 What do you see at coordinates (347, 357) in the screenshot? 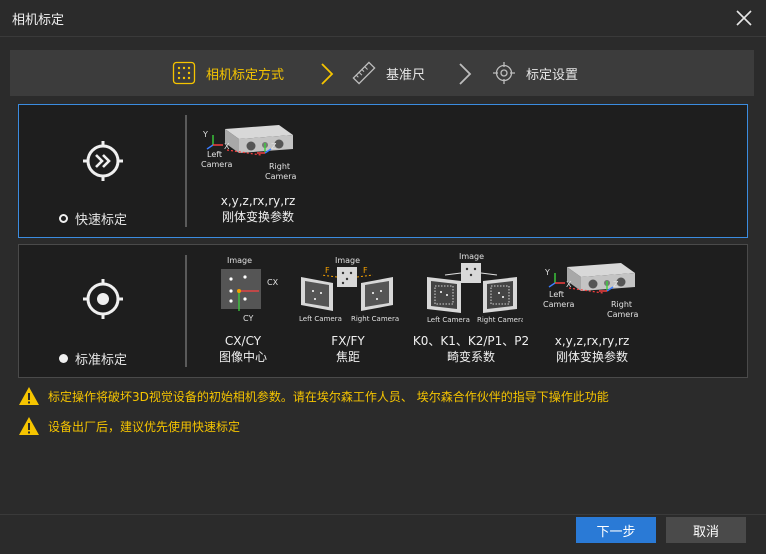
I see `item-description: 焦距` at bounding box center [347, 357].